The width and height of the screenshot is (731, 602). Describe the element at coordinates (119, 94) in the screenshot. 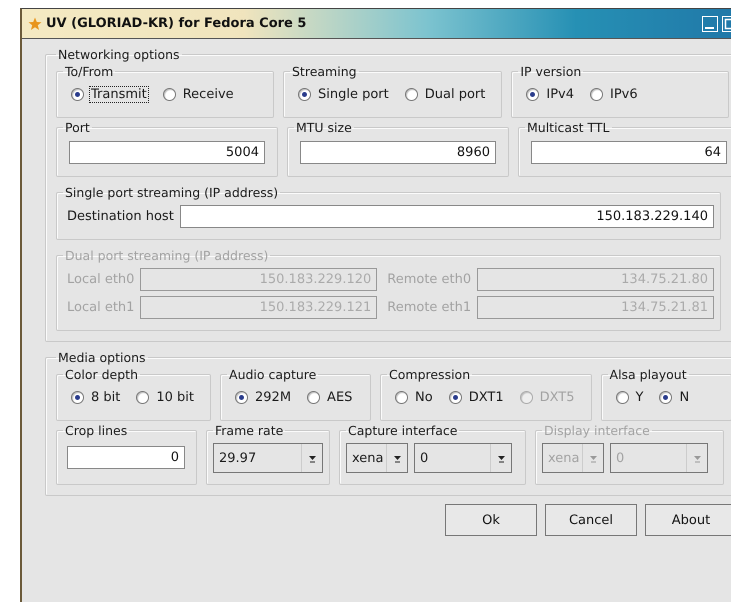

I see `radio-label: Transmit` at that location.